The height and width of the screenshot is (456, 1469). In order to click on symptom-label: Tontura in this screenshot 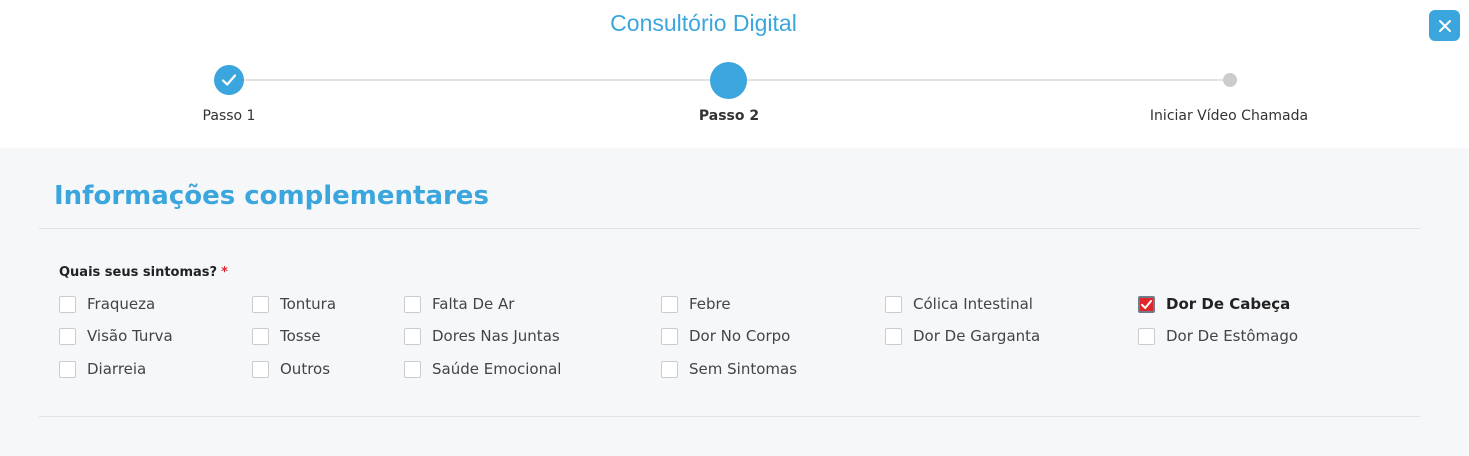, I will do `click(308, 304)`.